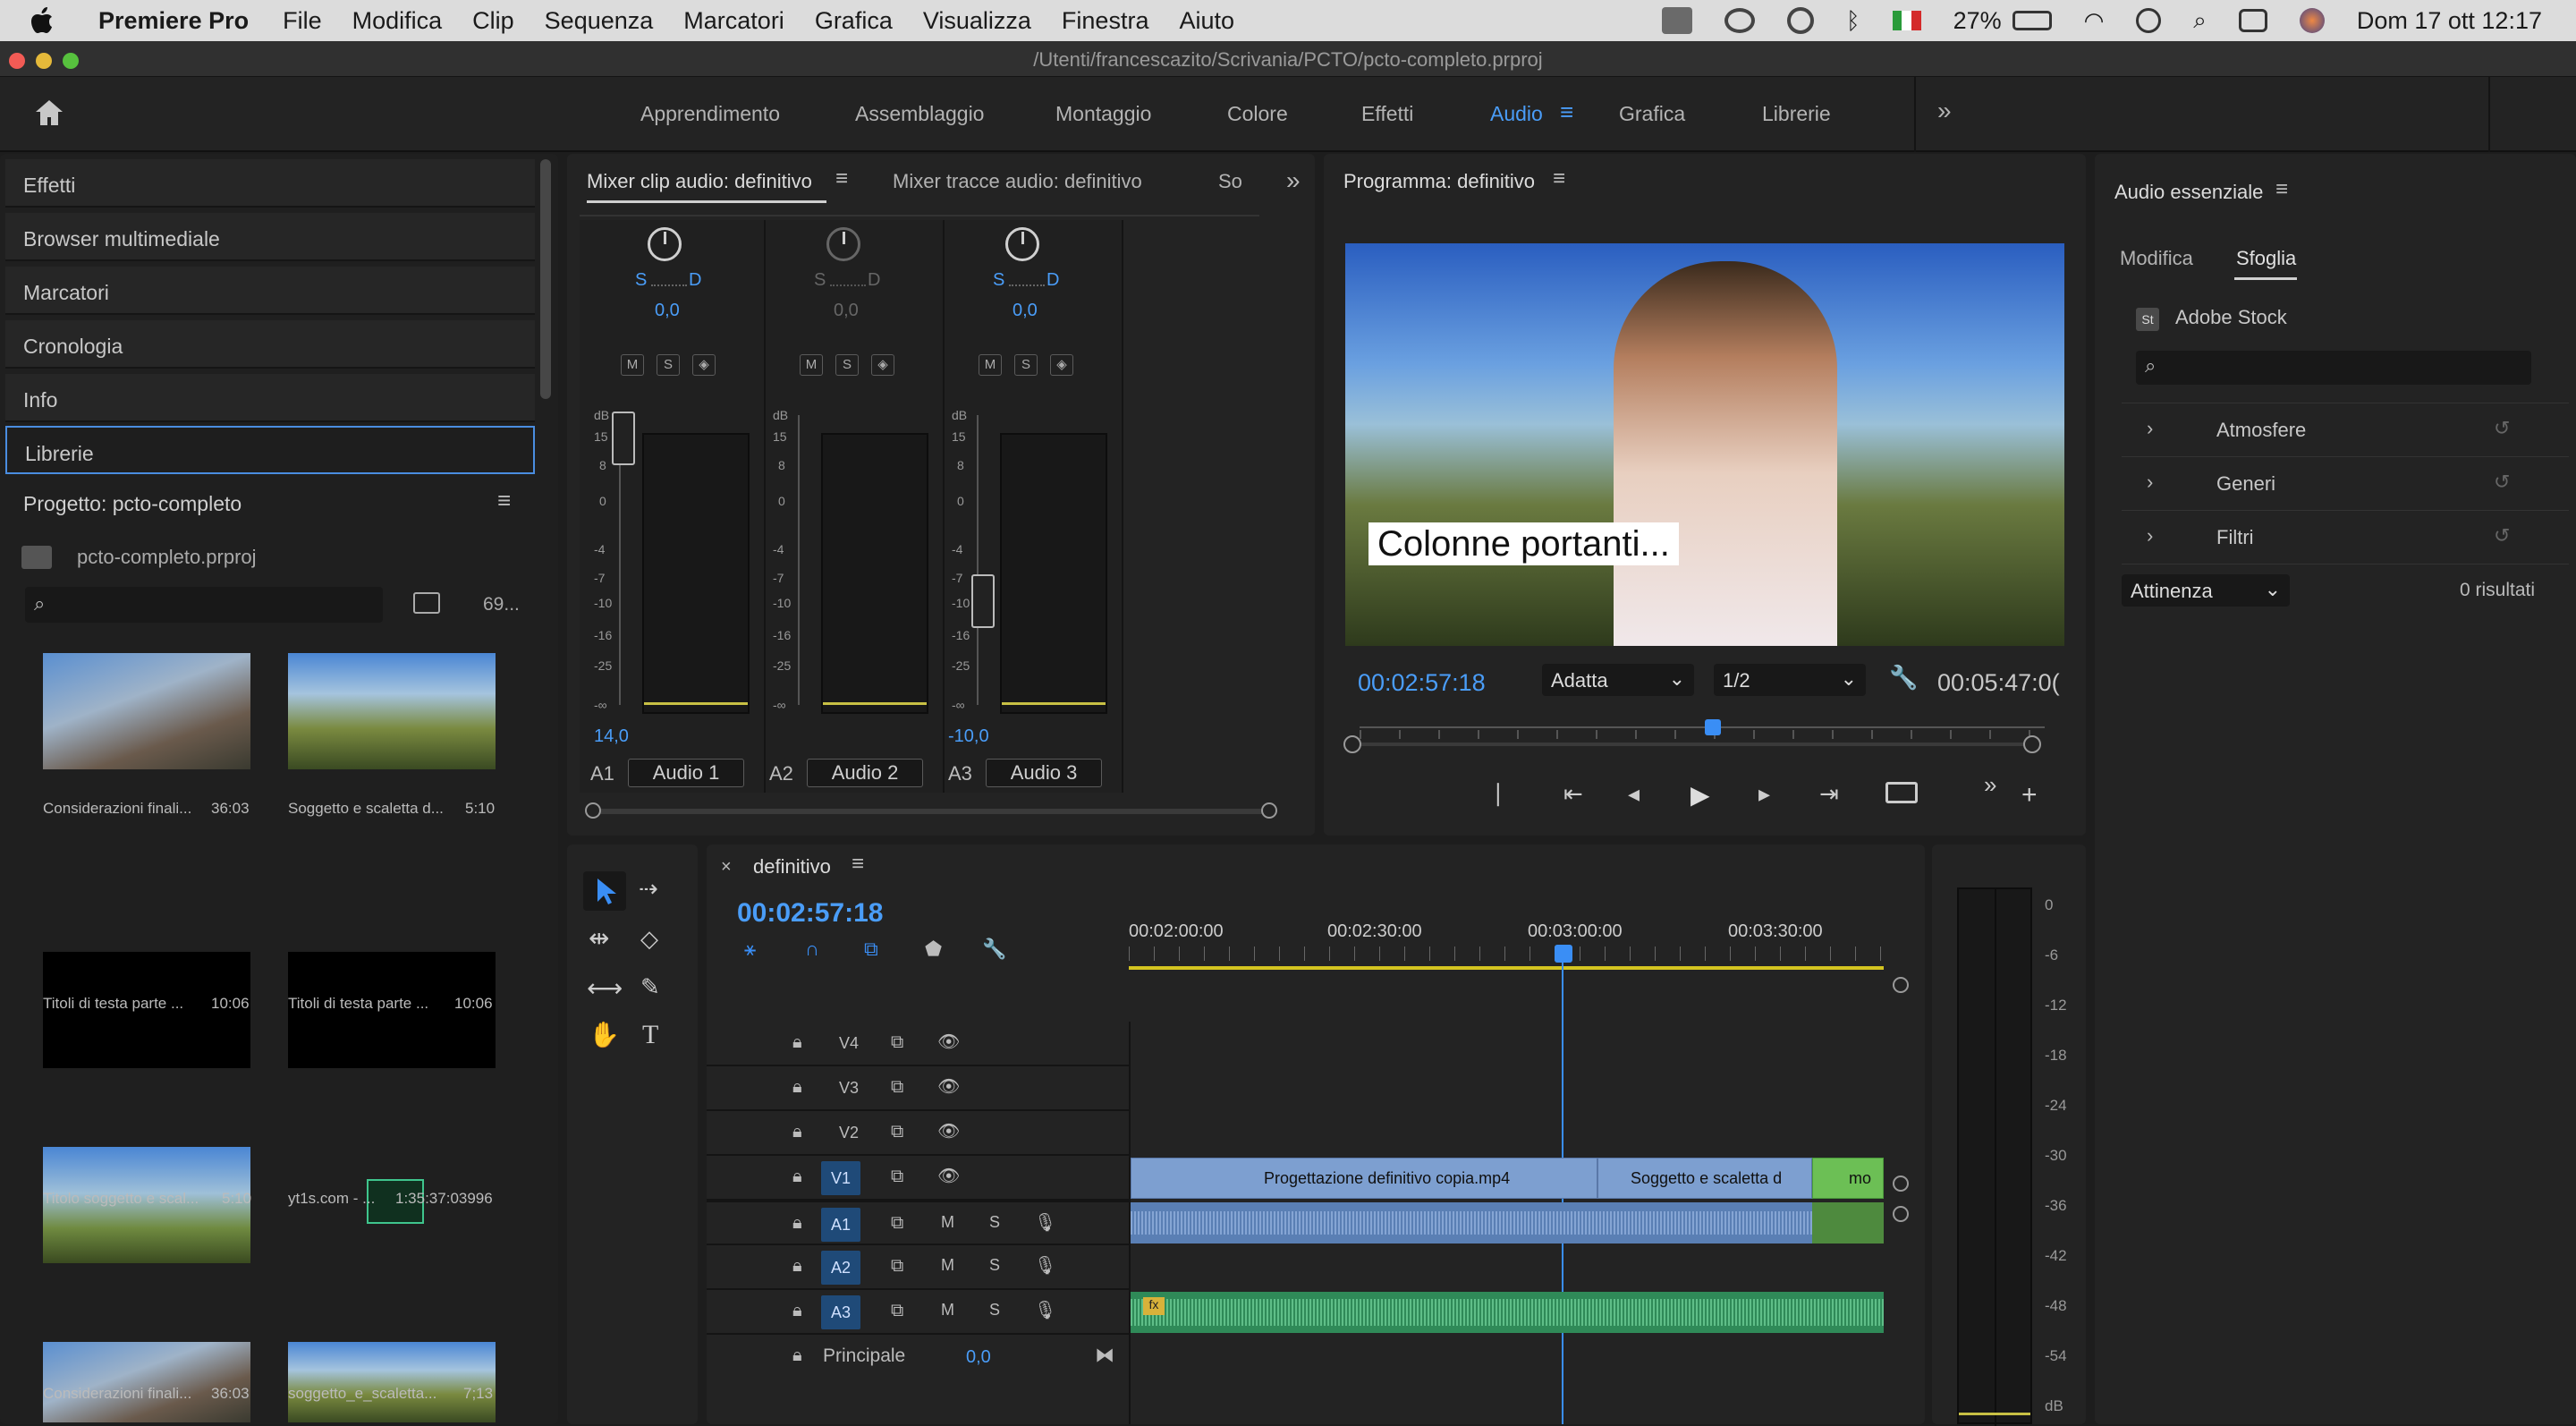 The image size is (2576, 1426). I want to click on panel-effetti: Effetti, so click(270, 184).